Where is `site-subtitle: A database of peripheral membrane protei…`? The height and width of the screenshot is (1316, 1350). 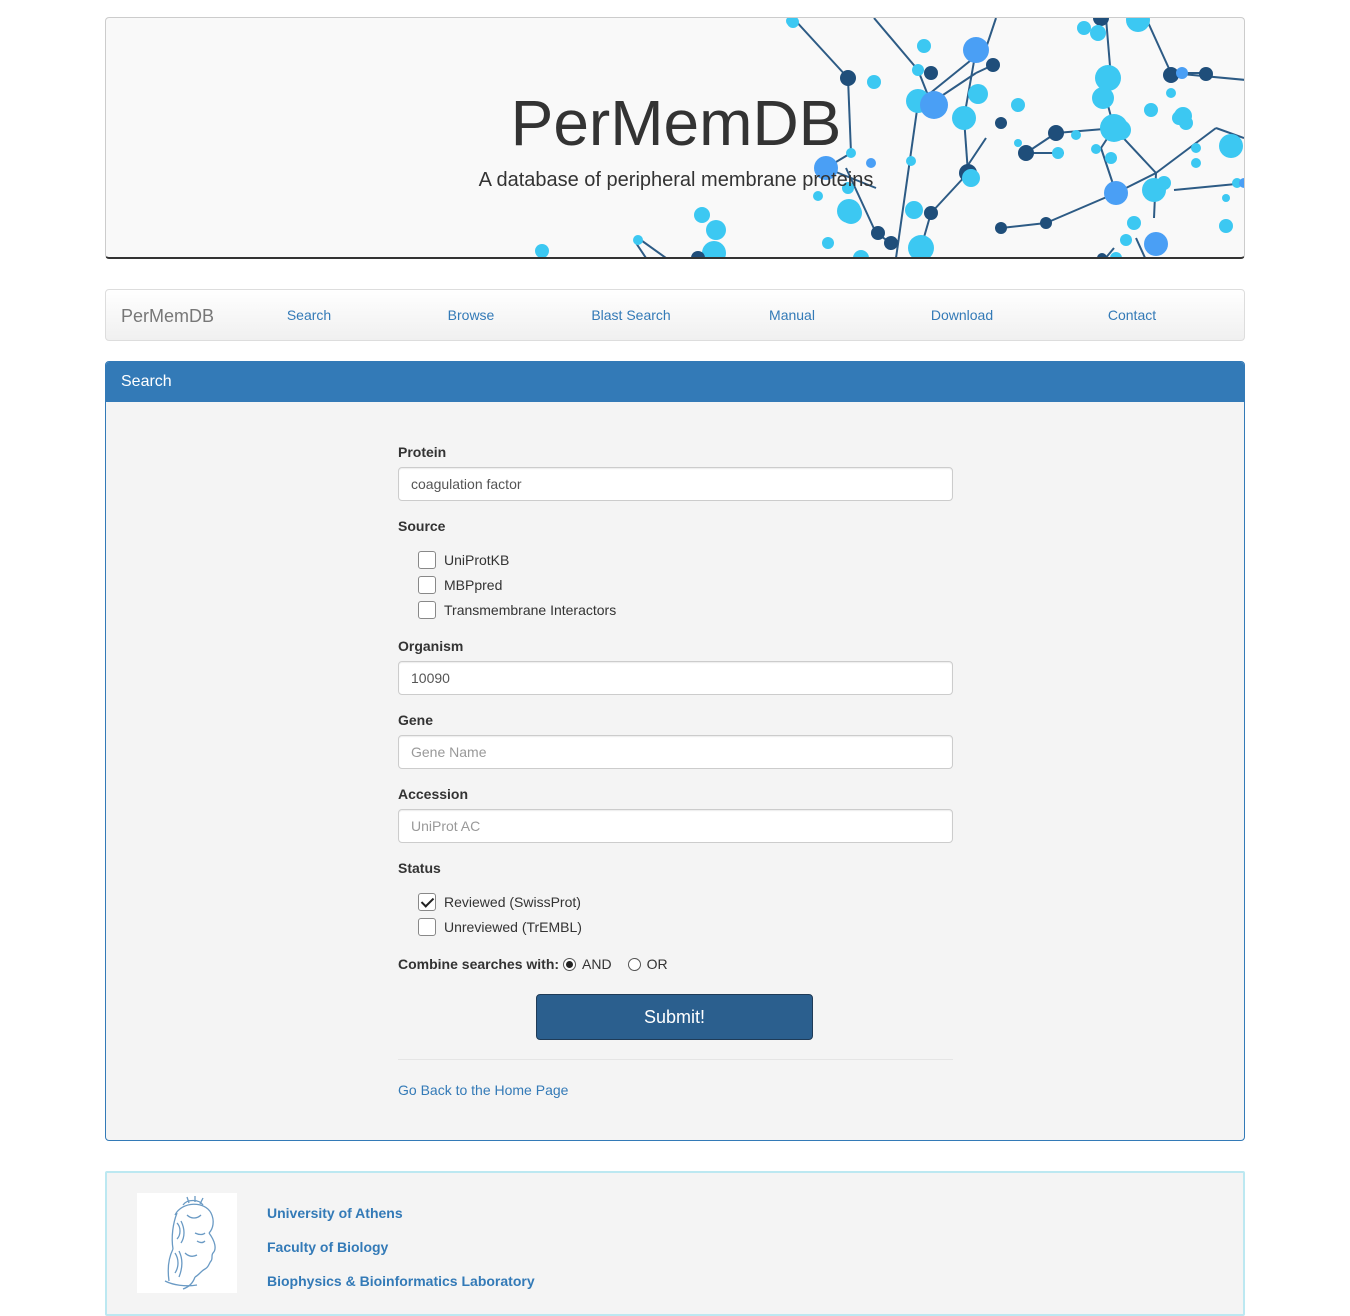
site-subtitle: A database of peripheral membrane protei… is located at coordinates (676, 180).